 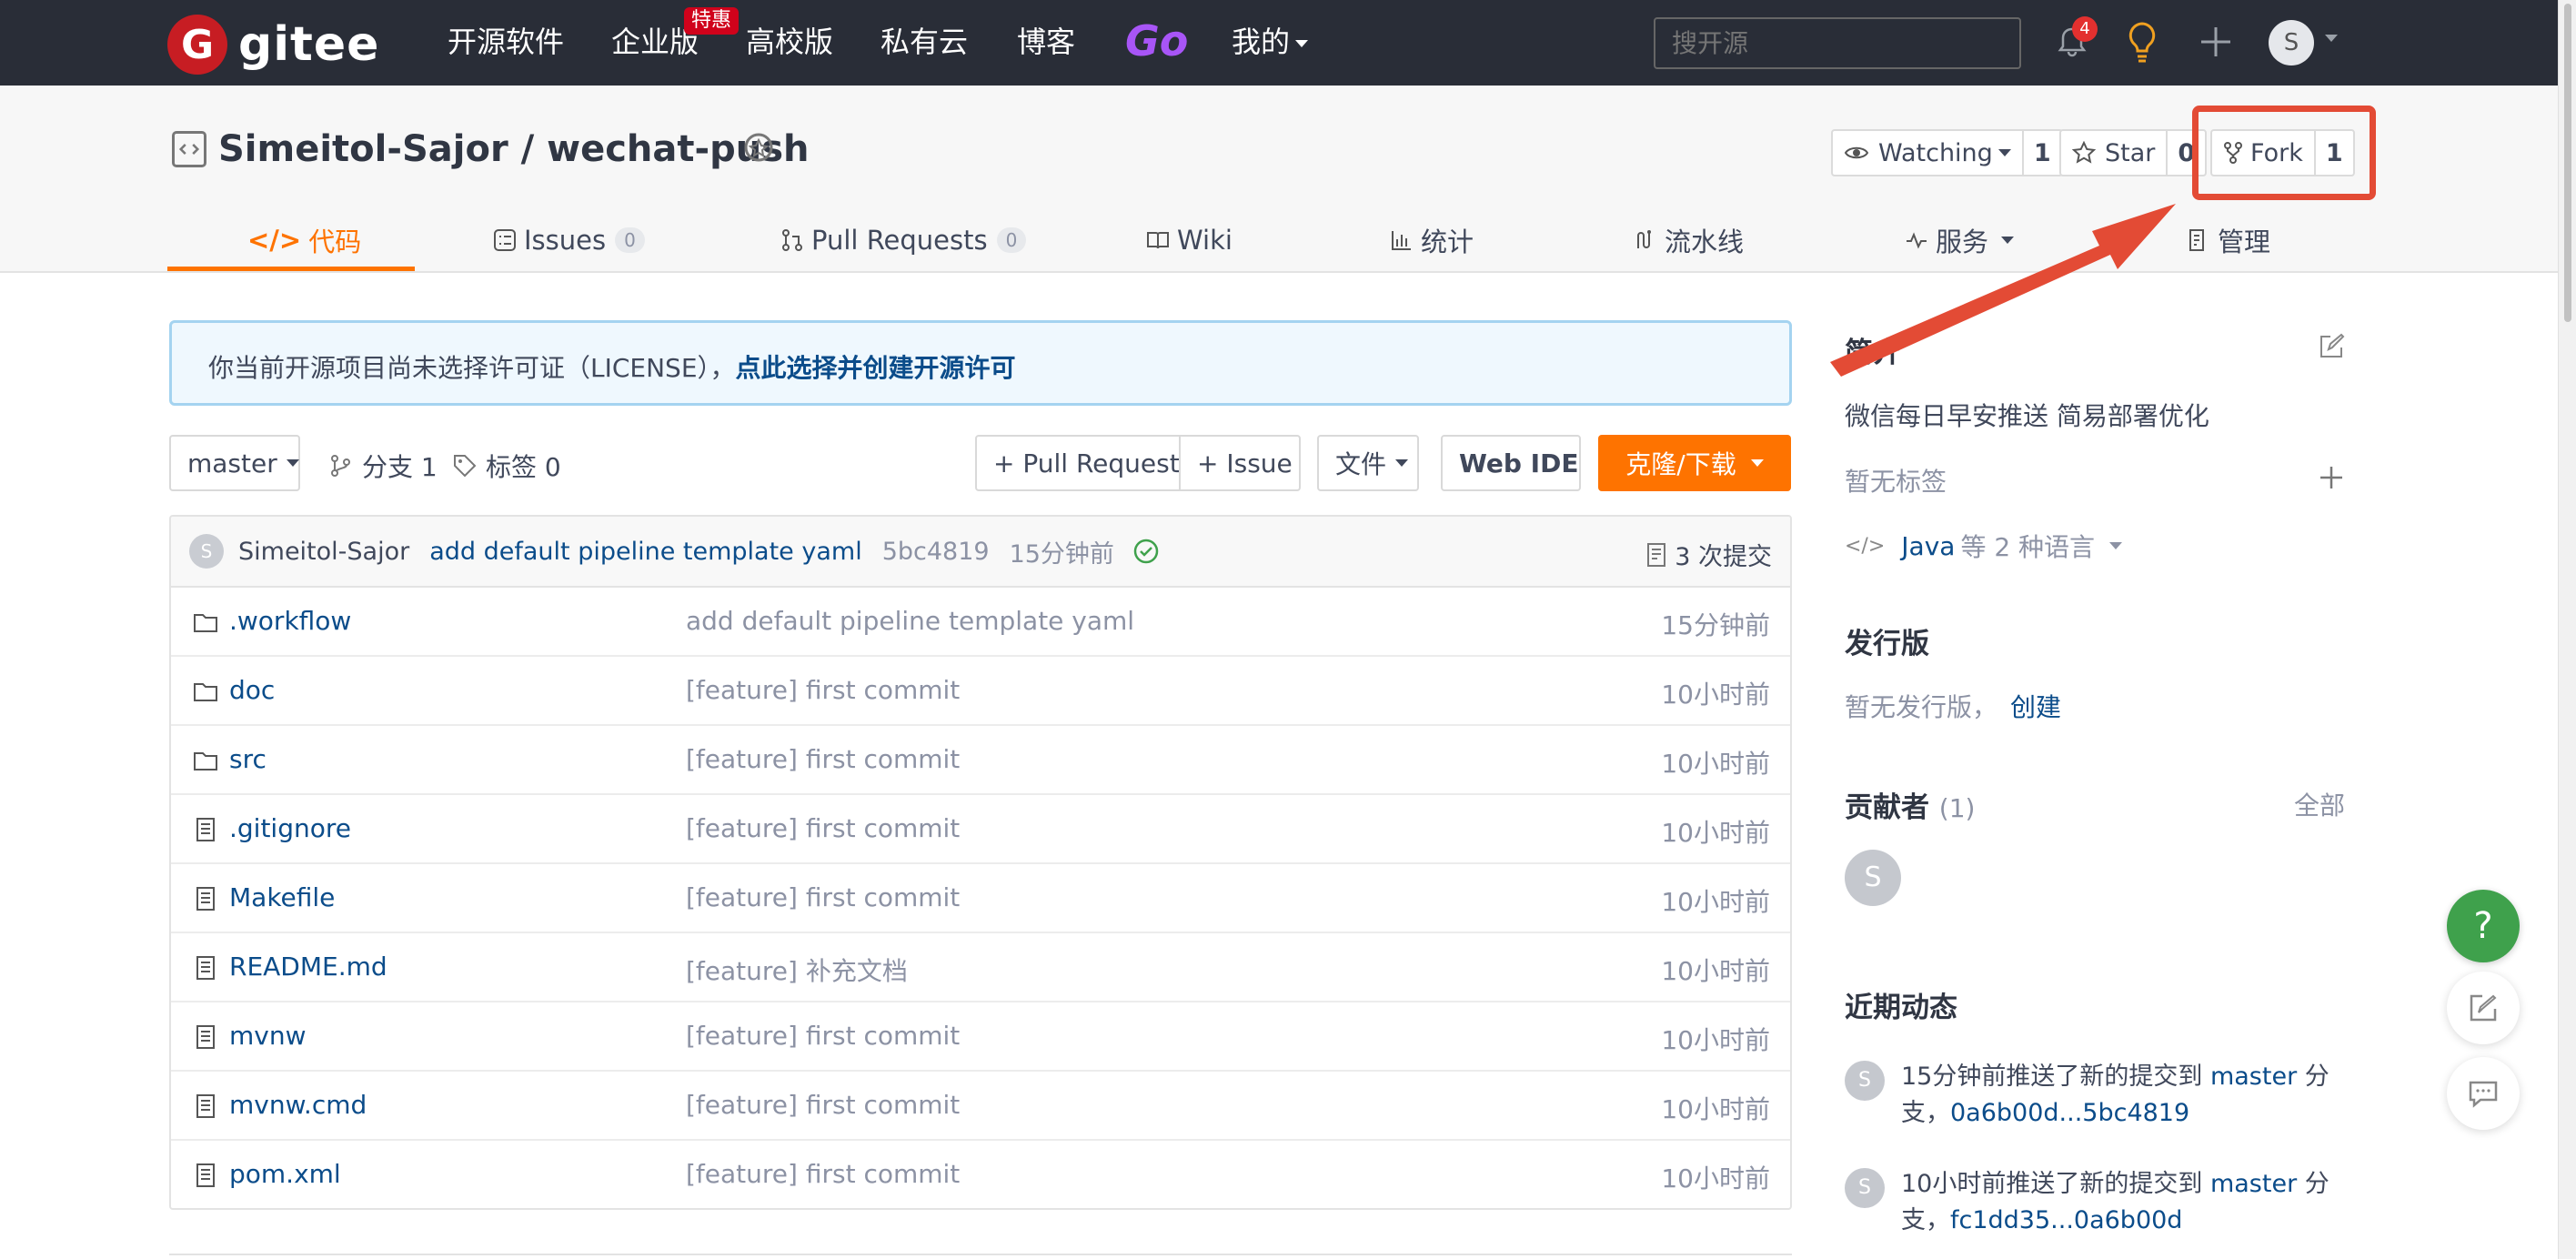 I want to click on table-row: doc [feature] first commit 10小时前, so click(x=980, y=691).